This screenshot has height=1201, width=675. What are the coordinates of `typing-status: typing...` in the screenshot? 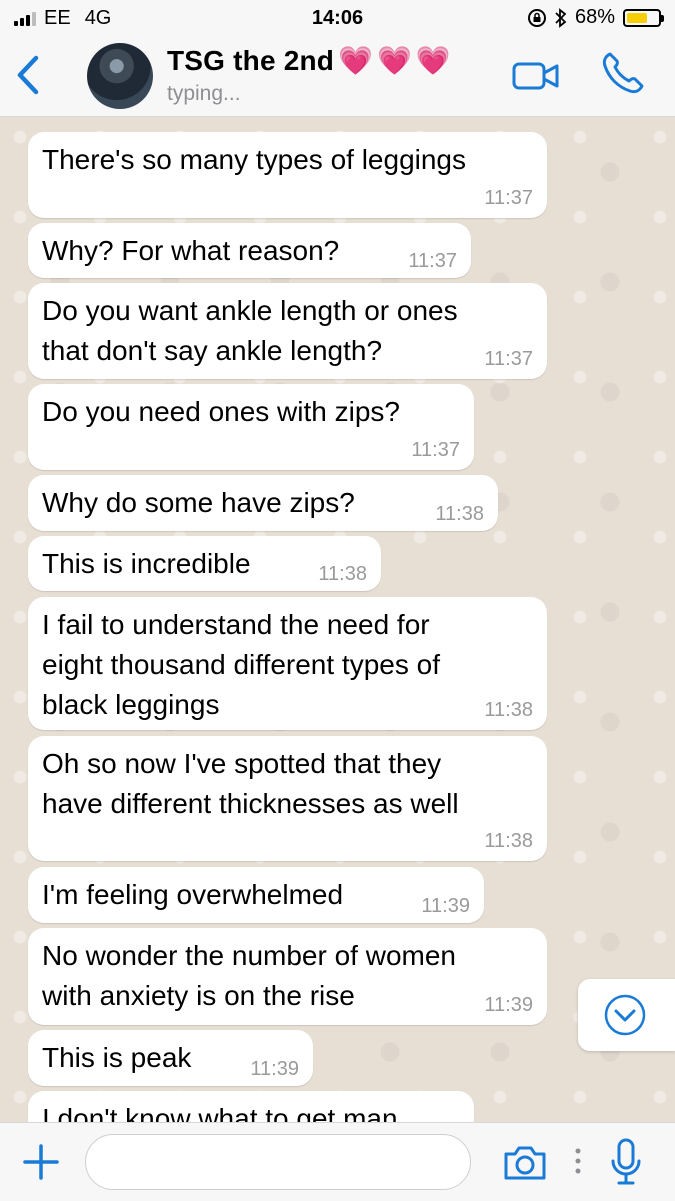 It's located at (204, 93).